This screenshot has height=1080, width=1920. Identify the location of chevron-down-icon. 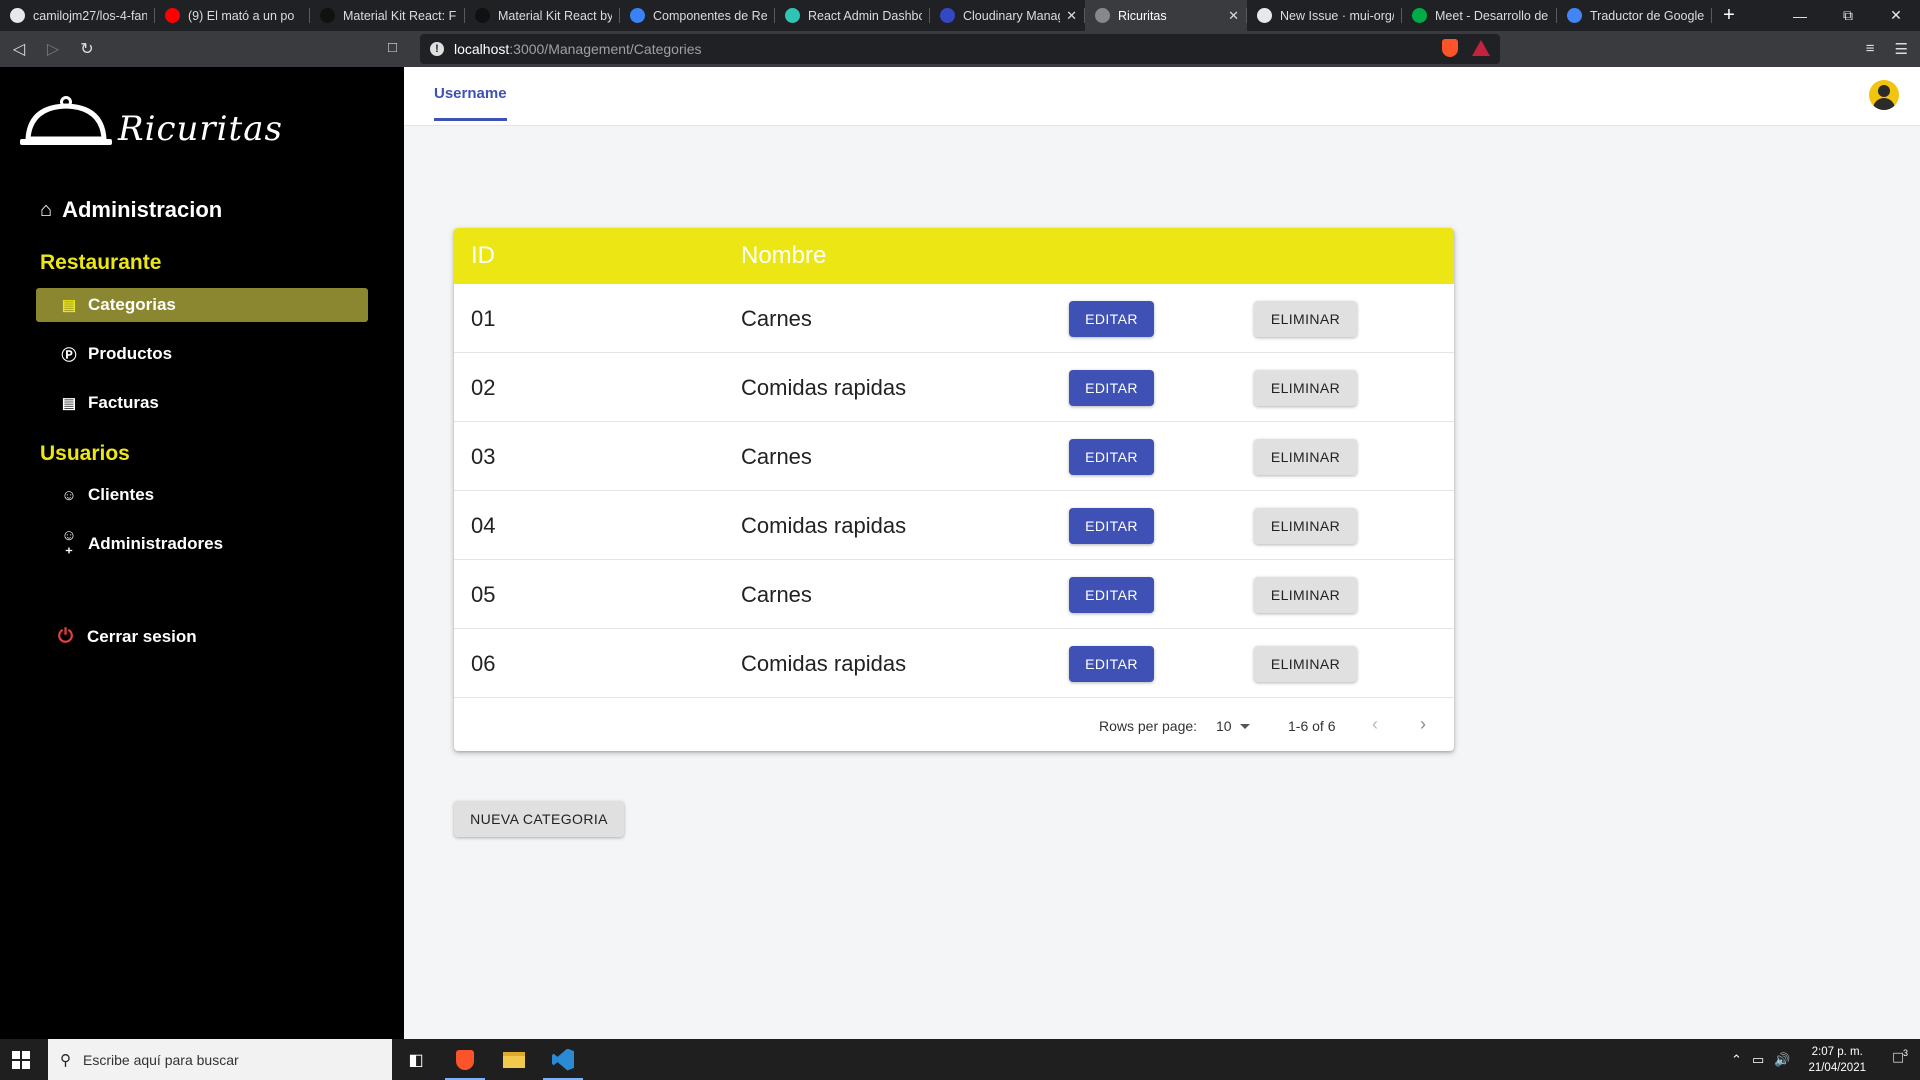
(1245, 726).